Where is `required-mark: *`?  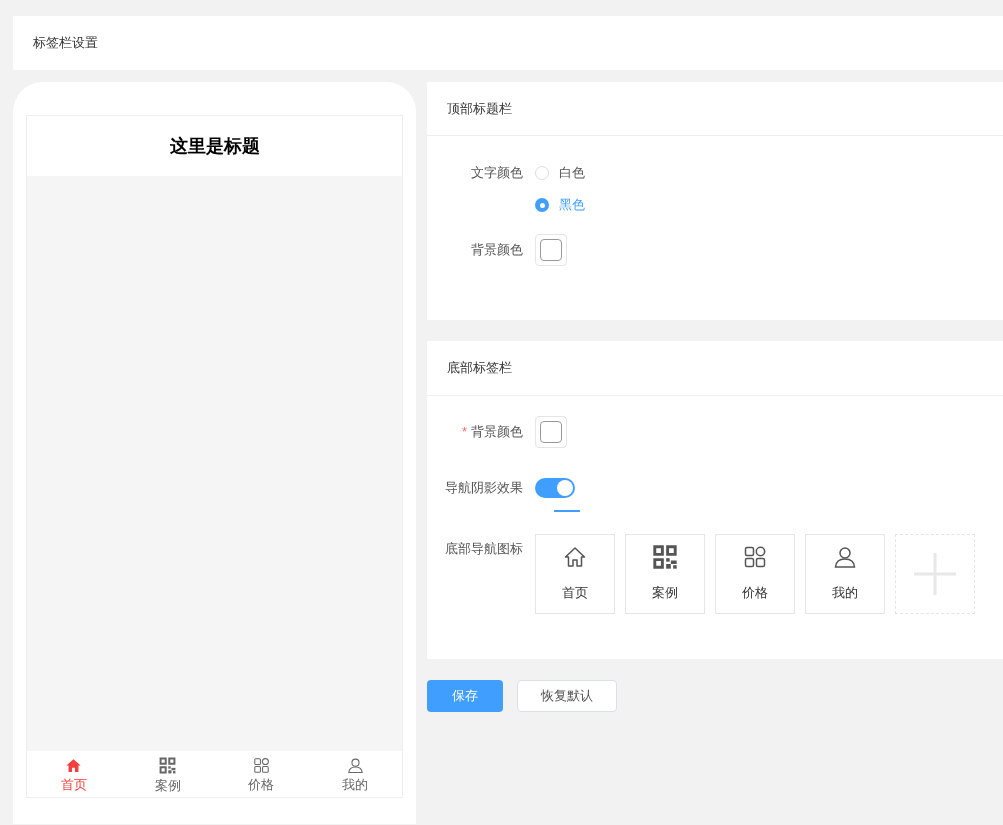 required-mark: * is located at coordinates (464, 432).